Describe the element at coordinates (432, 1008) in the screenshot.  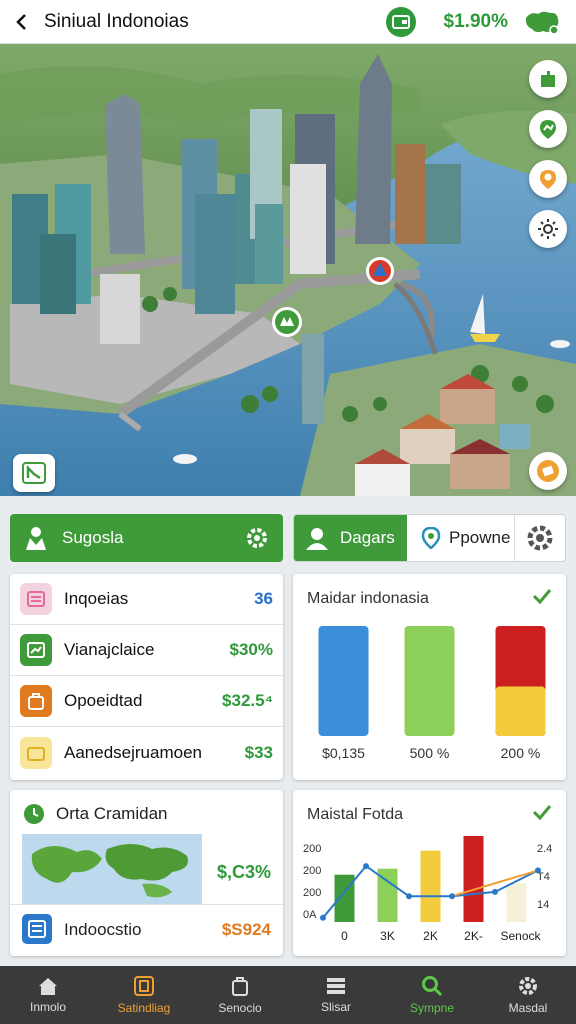
I see `nav-label: Sympne` at that location.